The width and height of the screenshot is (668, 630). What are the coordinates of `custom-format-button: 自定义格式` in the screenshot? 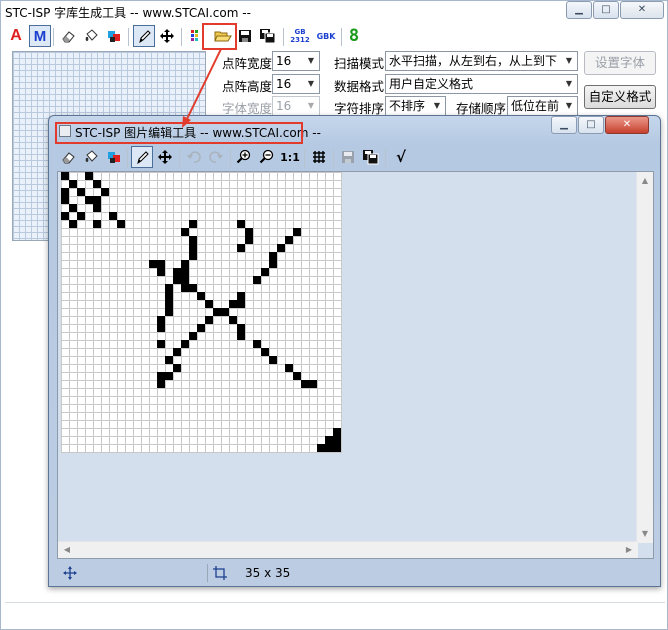 It's located at (620, 97).